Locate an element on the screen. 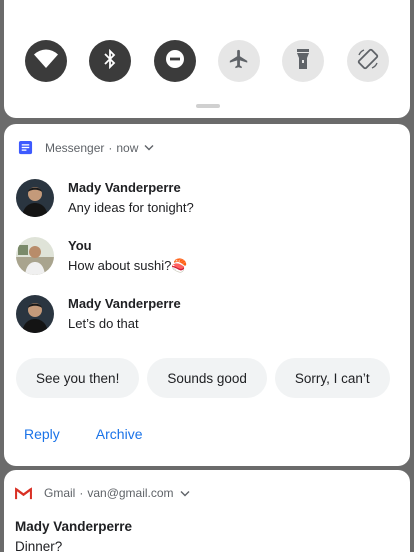 Image resolution: width=414 pixels, height=552 pixels. message-text: How about sushi?🍣 is located at coordinates (128, 265).